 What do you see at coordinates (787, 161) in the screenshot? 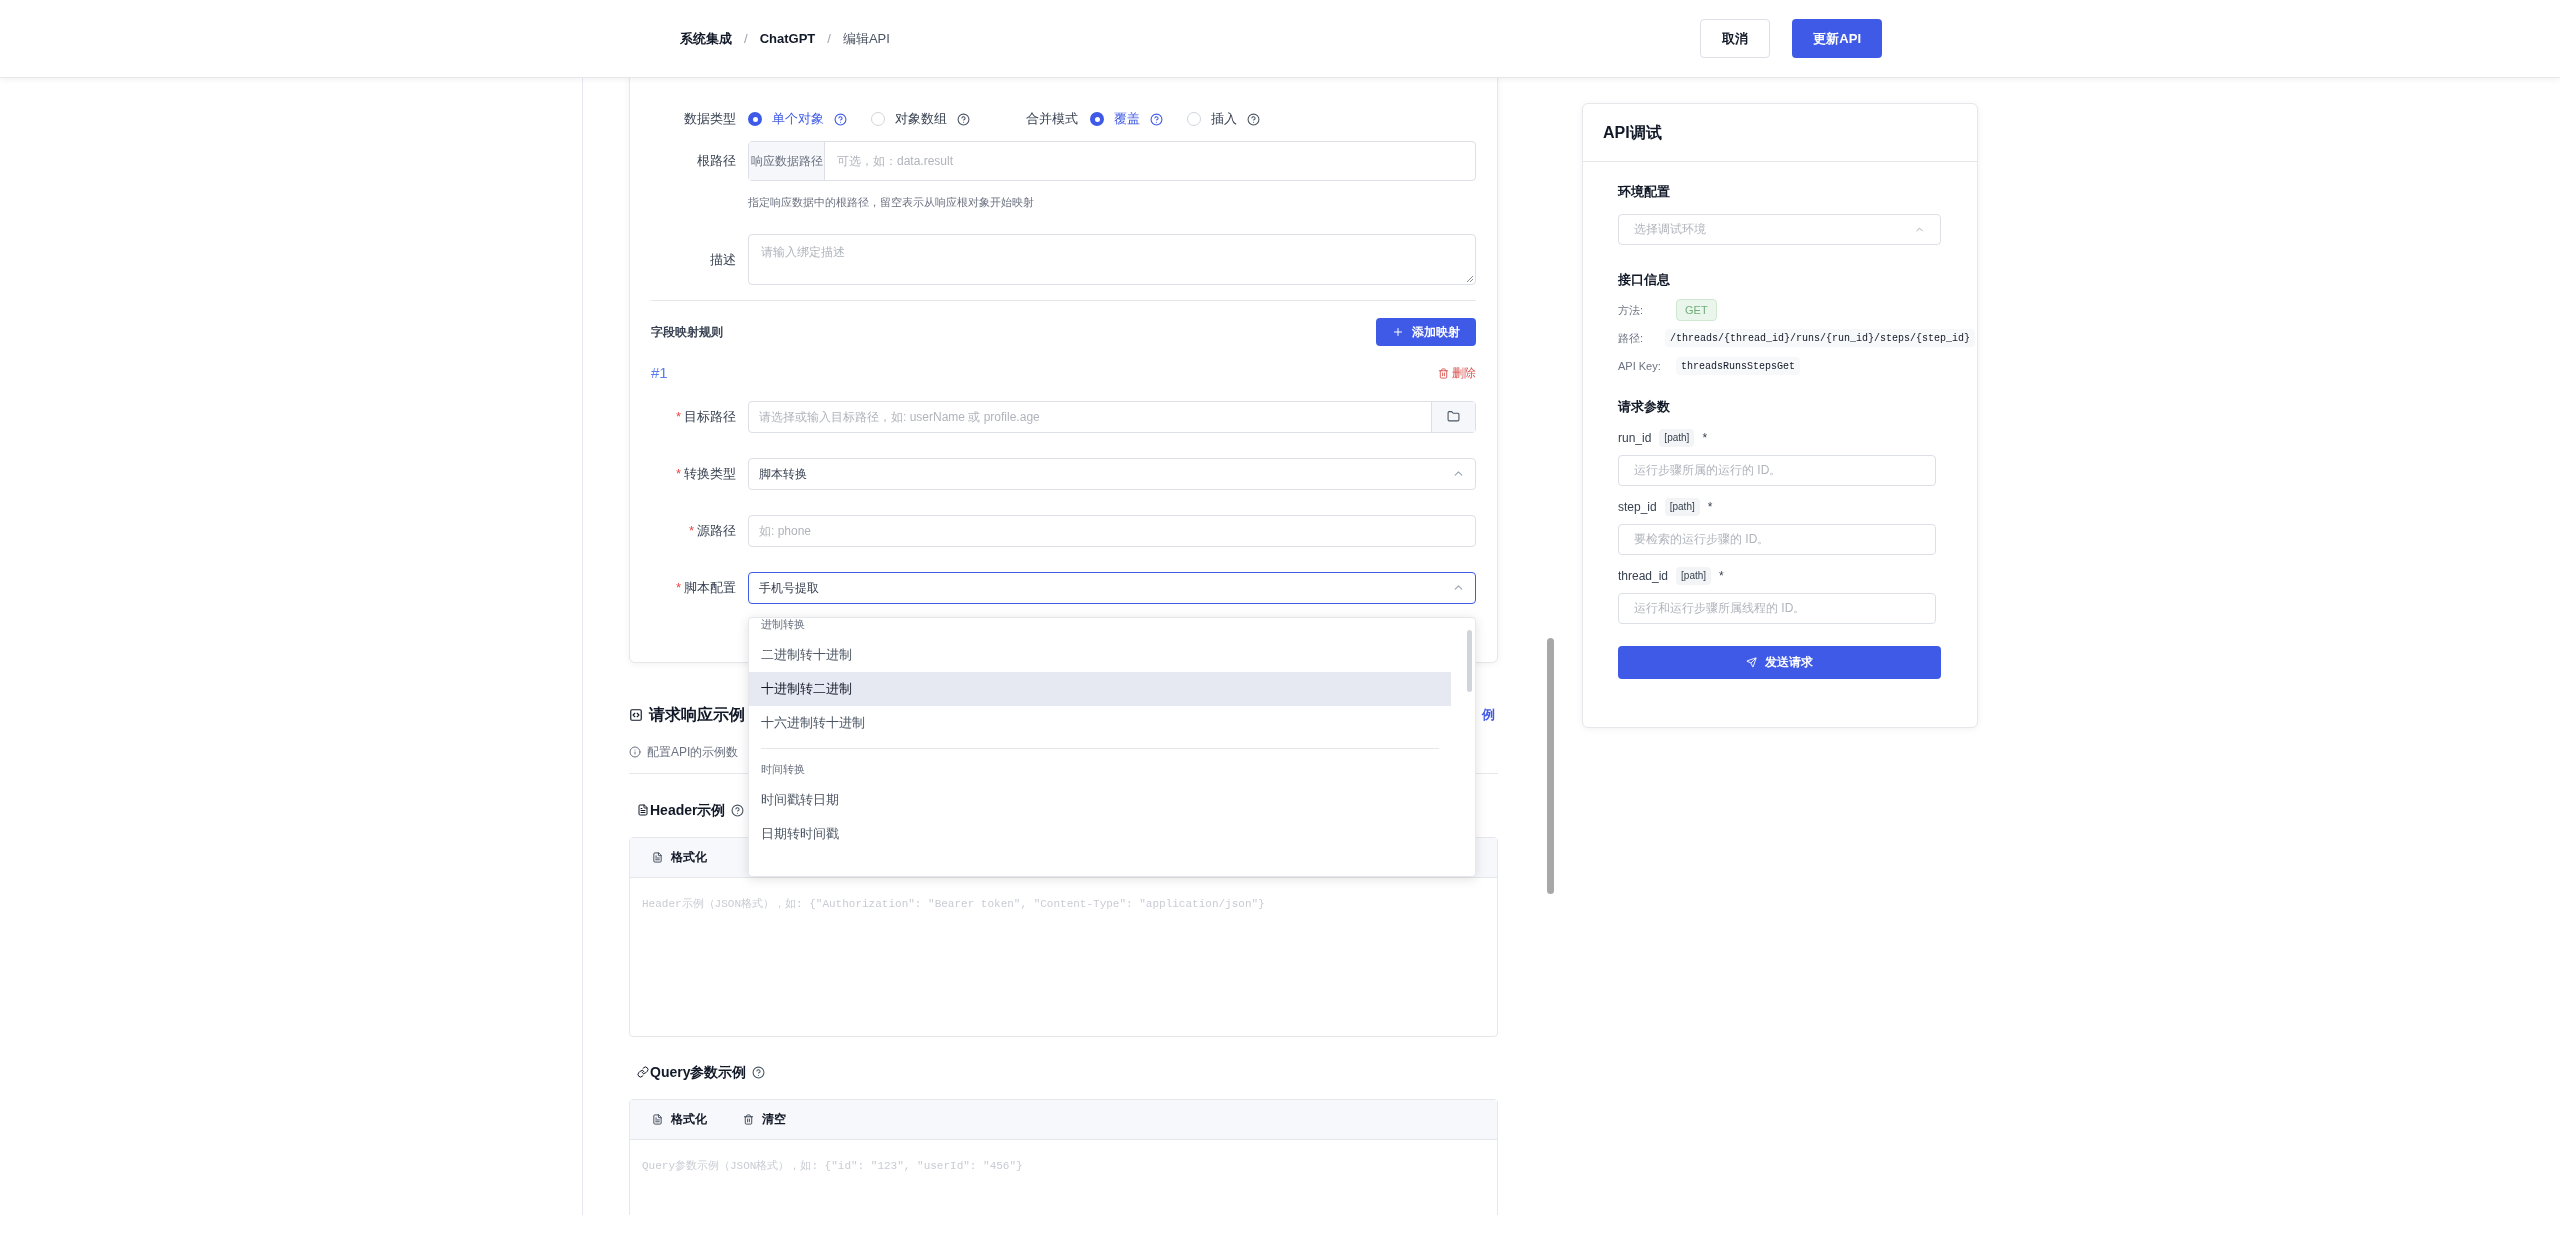
I see `input-addon: 响应数据路径` at bounding box center [787, 161].